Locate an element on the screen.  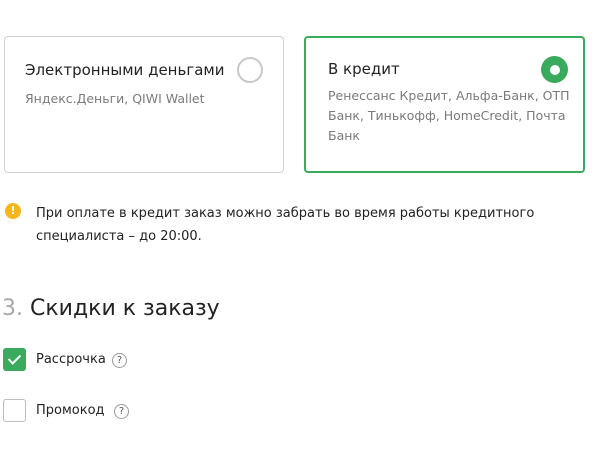
payment-option-title: В кредит is located at coordinates (364, 69).